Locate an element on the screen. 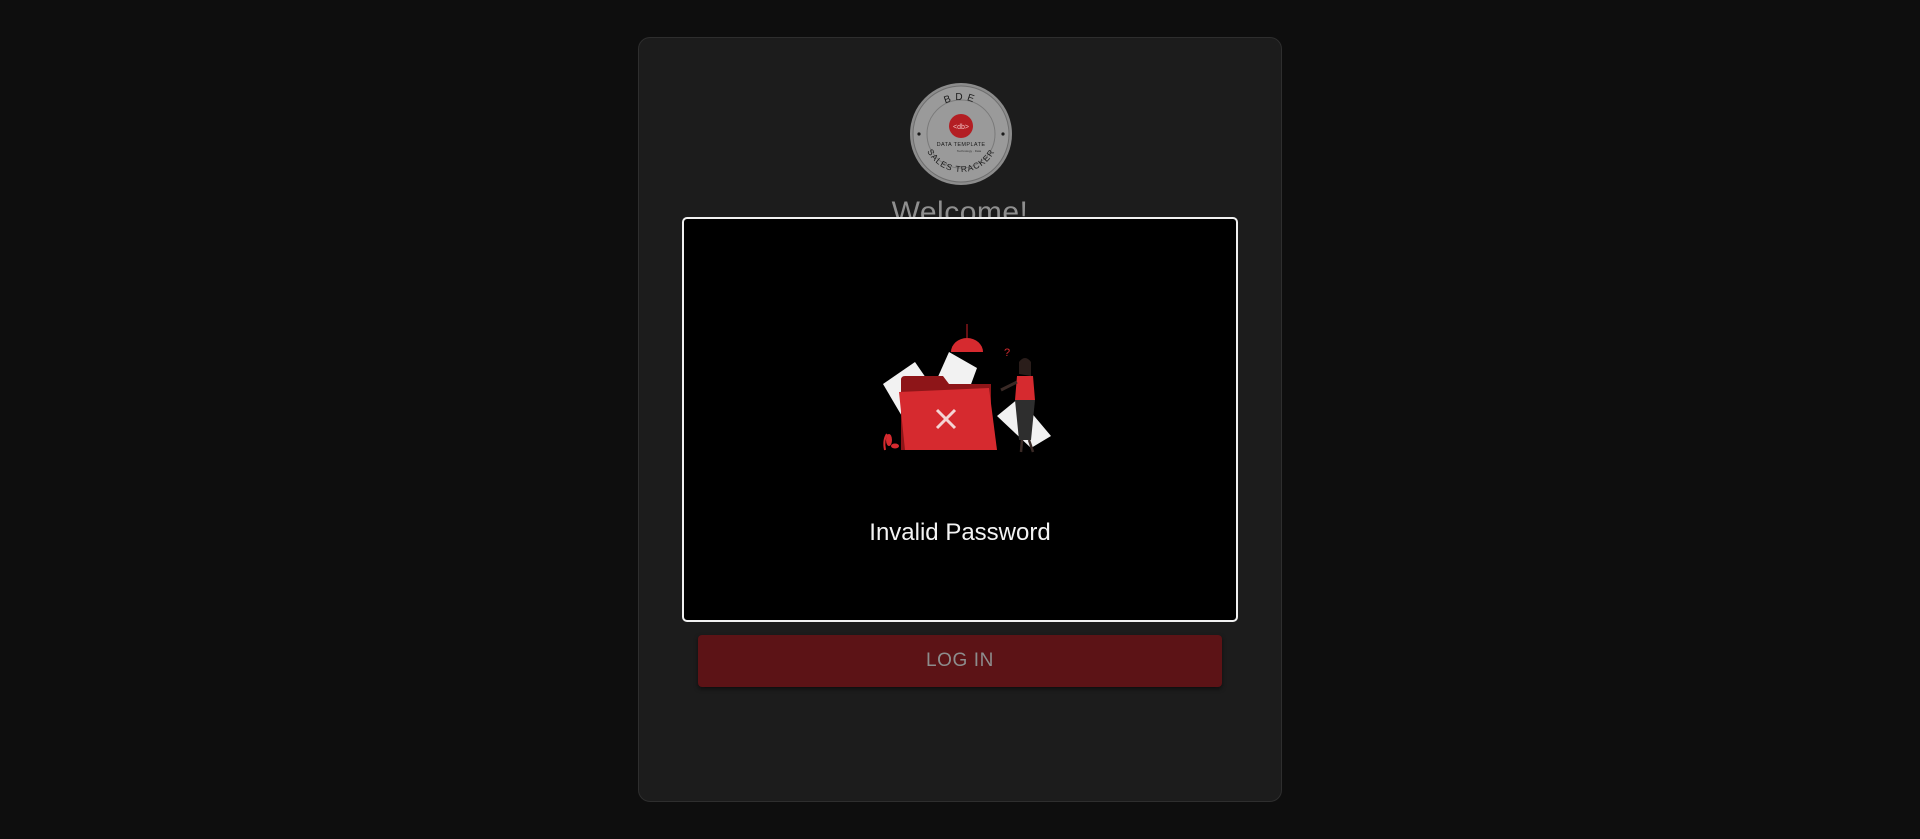 The width and height of the screenshot is (1920, 839). error-modal: ? Invalid Password is located at coordinates (960, 419).